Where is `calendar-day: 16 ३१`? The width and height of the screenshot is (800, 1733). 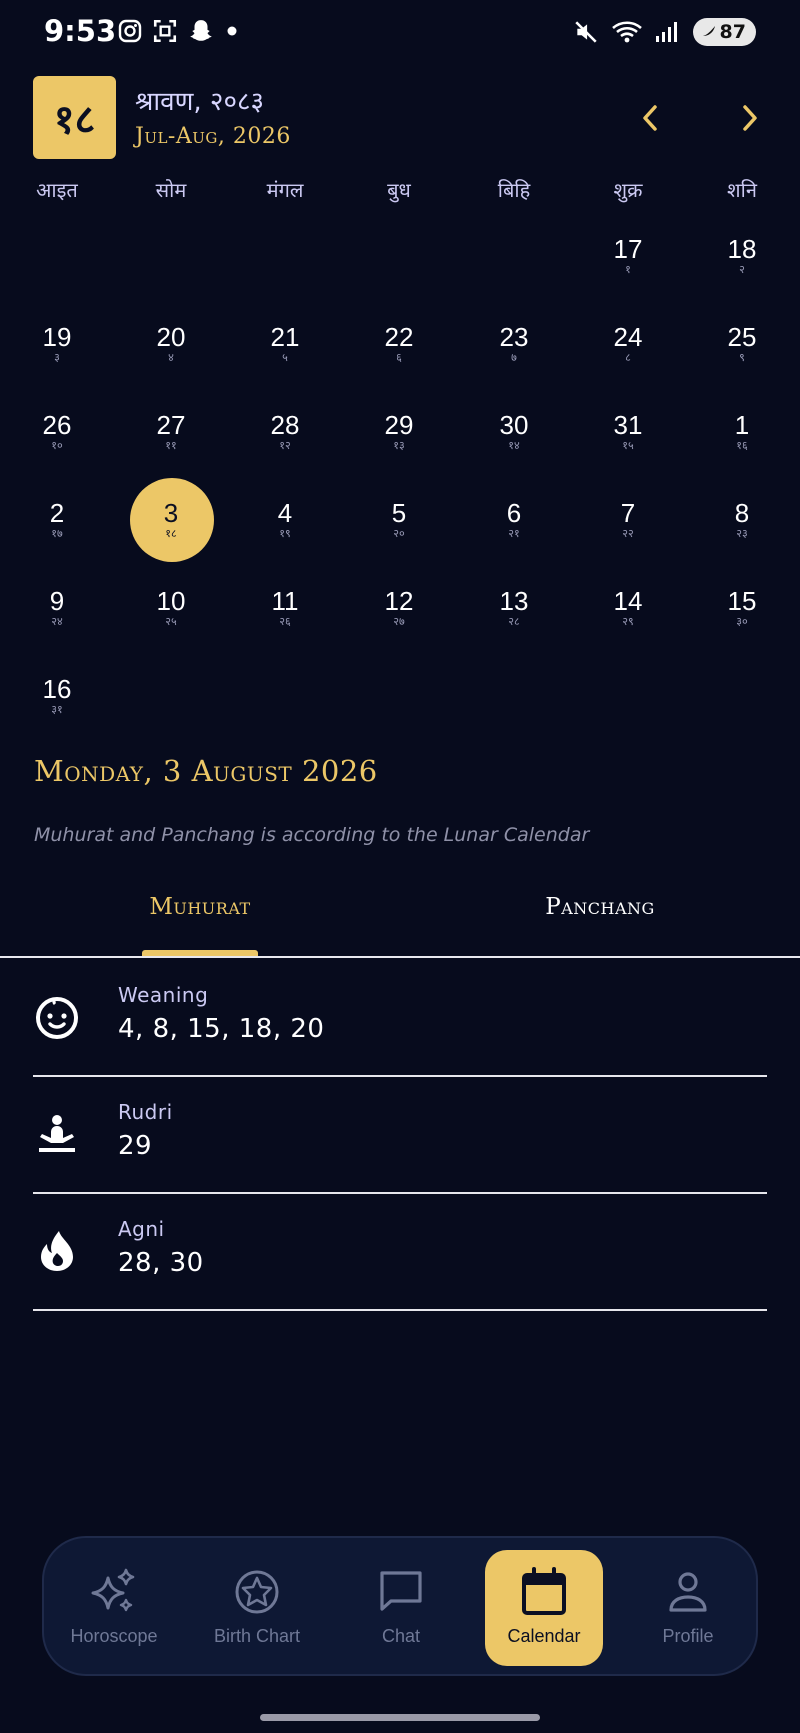
calendar-day: 16 ३१ is located at coordinates (57, 717).